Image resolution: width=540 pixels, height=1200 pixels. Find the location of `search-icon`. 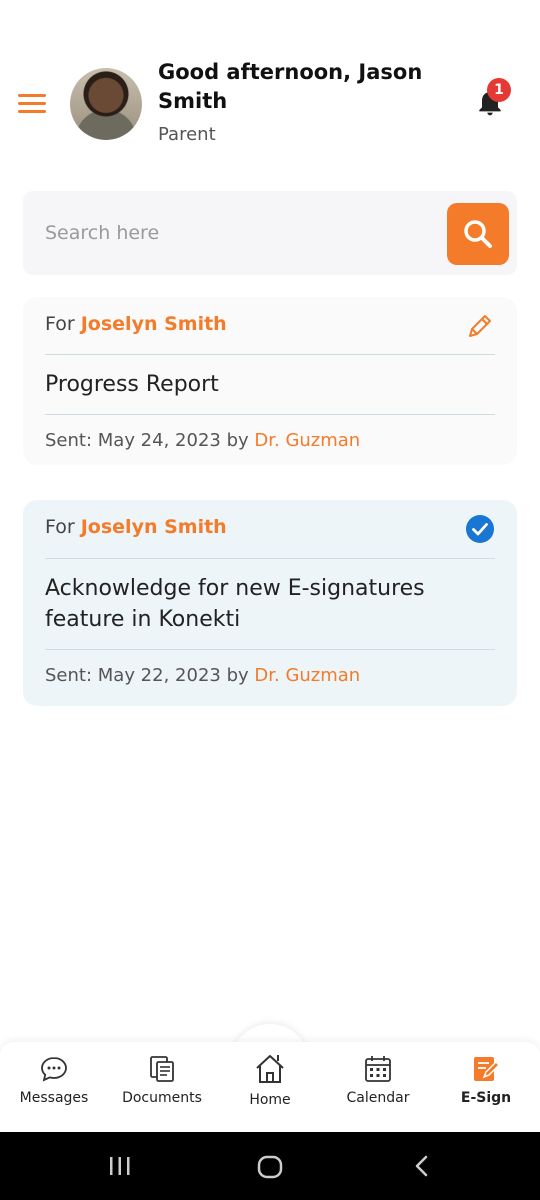

search-icon is located at coordinates (478, 234).